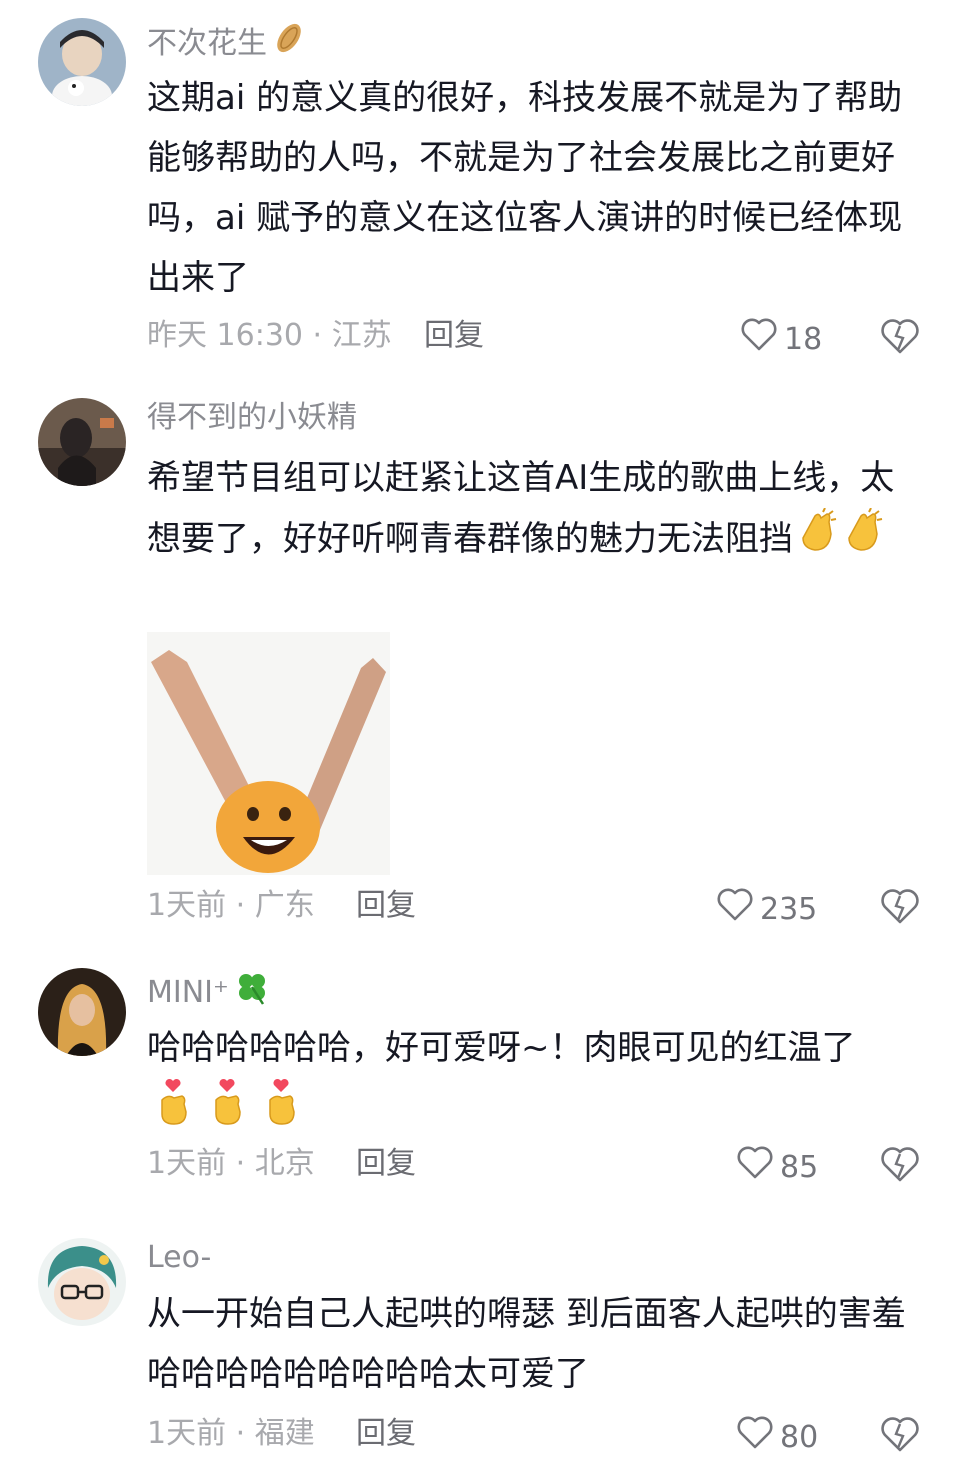 This screenshot has height=1479, width=960. I want to click on like-count: 235, so click(789, 909).